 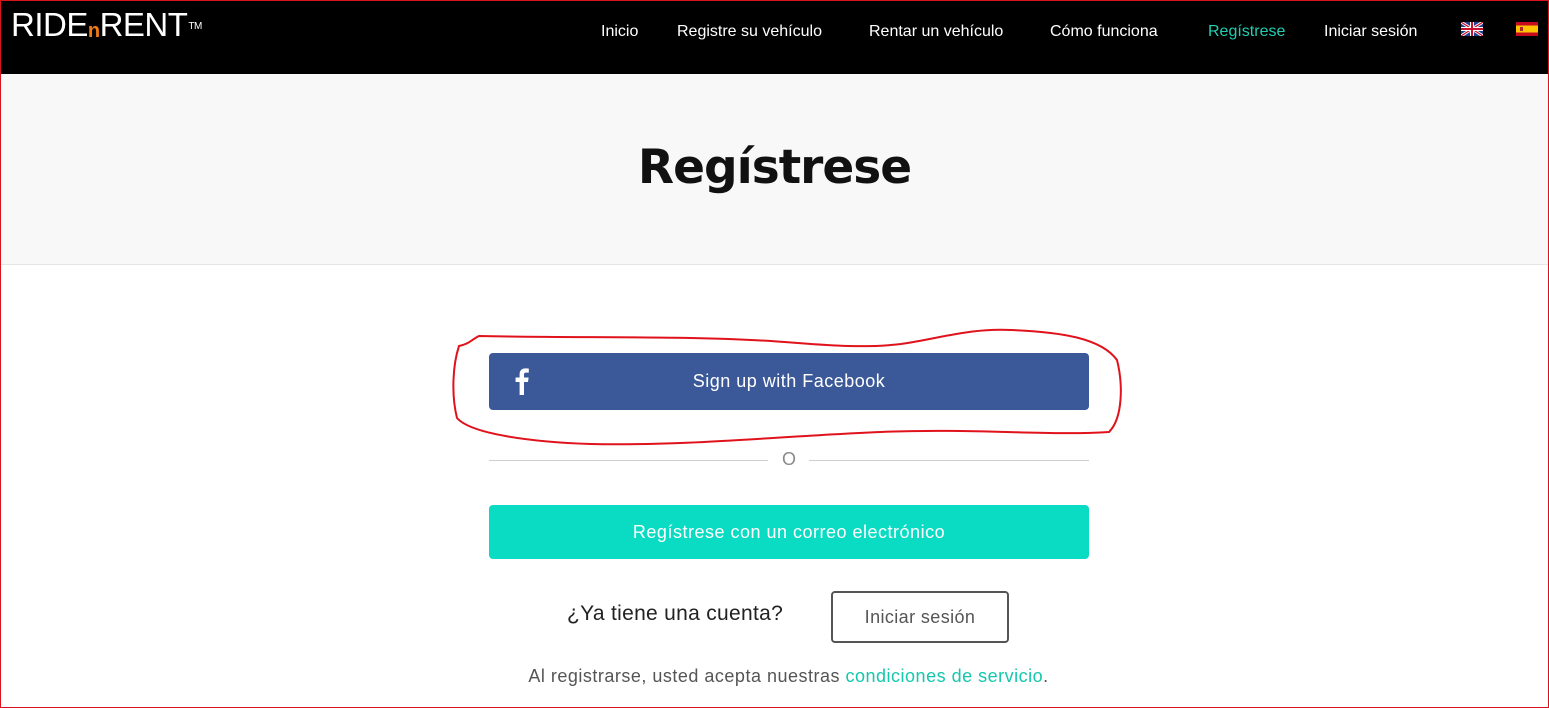 What do you see at coordinates (945, 676) in the screenshot?
I see `terms-of-service-link: condiciones de servicio` at bounding box center [945, 676].